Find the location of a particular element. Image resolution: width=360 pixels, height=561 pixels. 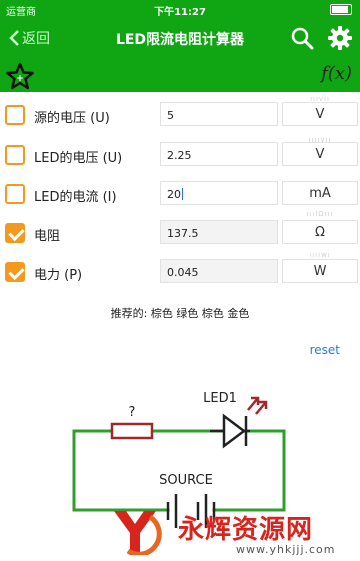

led-voltage-label: LED的电压 (U) is located at coordinates (78, 158).